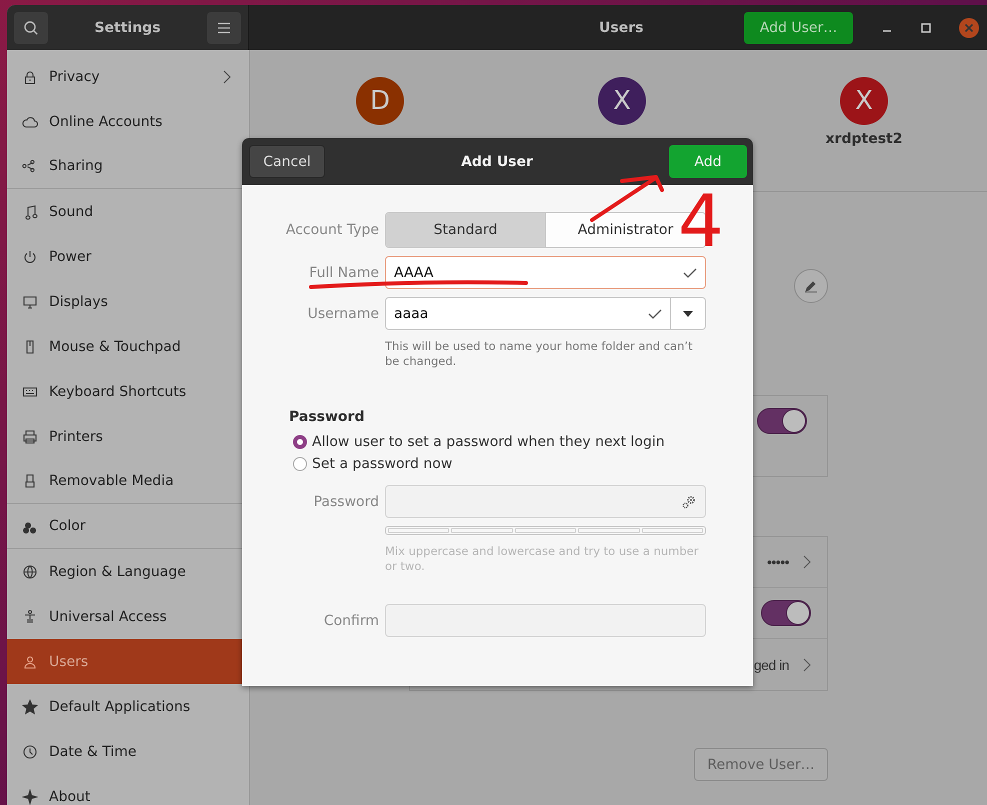 The image size is (987, 805). I want to click on caret-icon, so click(688, 313).